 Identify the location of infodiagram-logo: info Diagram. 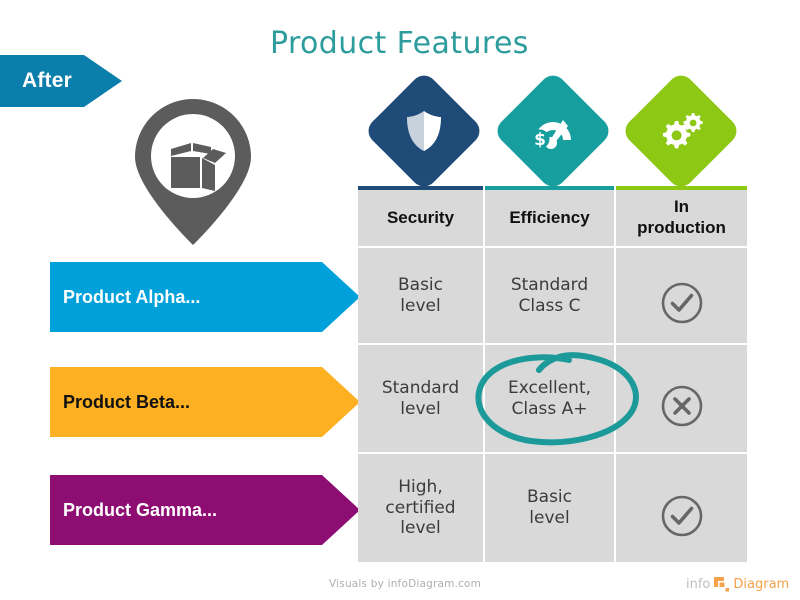
(737, 584).